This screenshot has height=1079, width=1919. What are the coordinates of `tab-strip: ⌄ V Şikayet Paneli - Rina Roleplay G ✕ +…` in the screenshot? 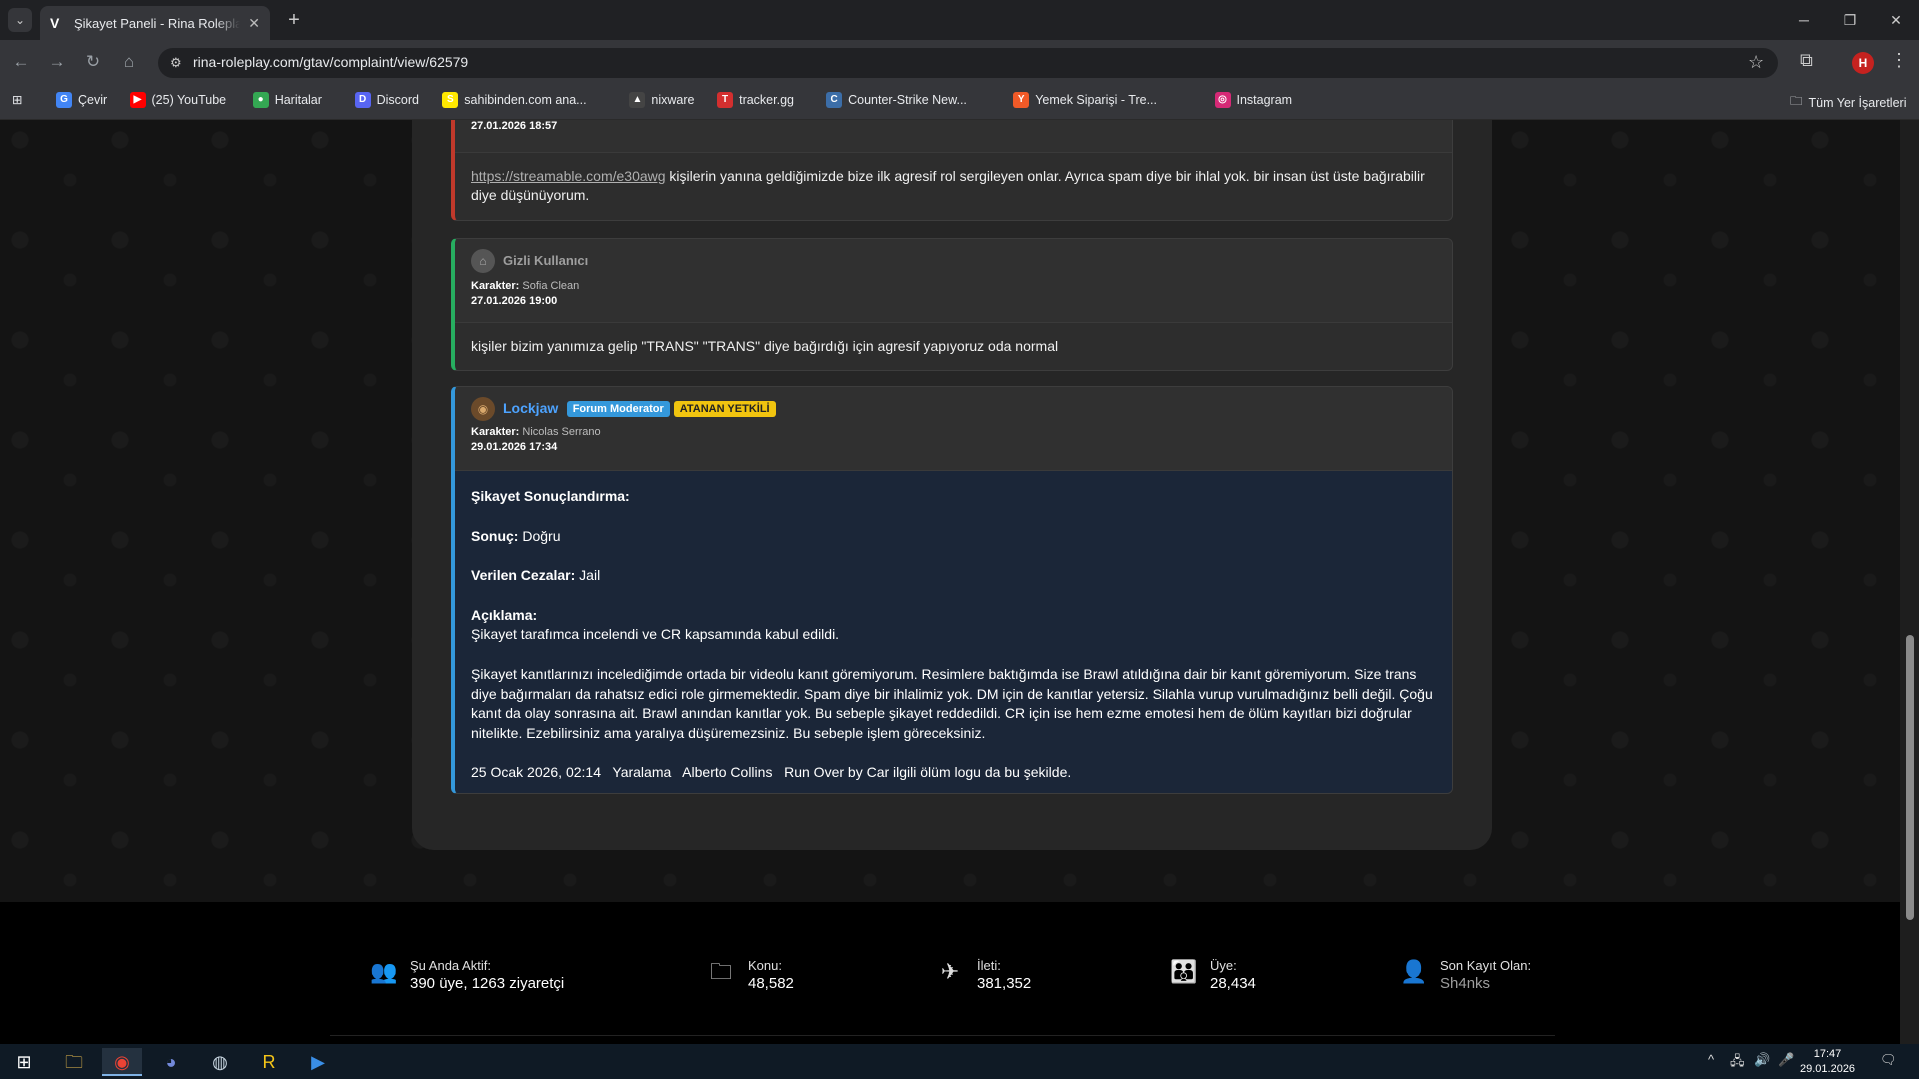 It's located at (959, 20).